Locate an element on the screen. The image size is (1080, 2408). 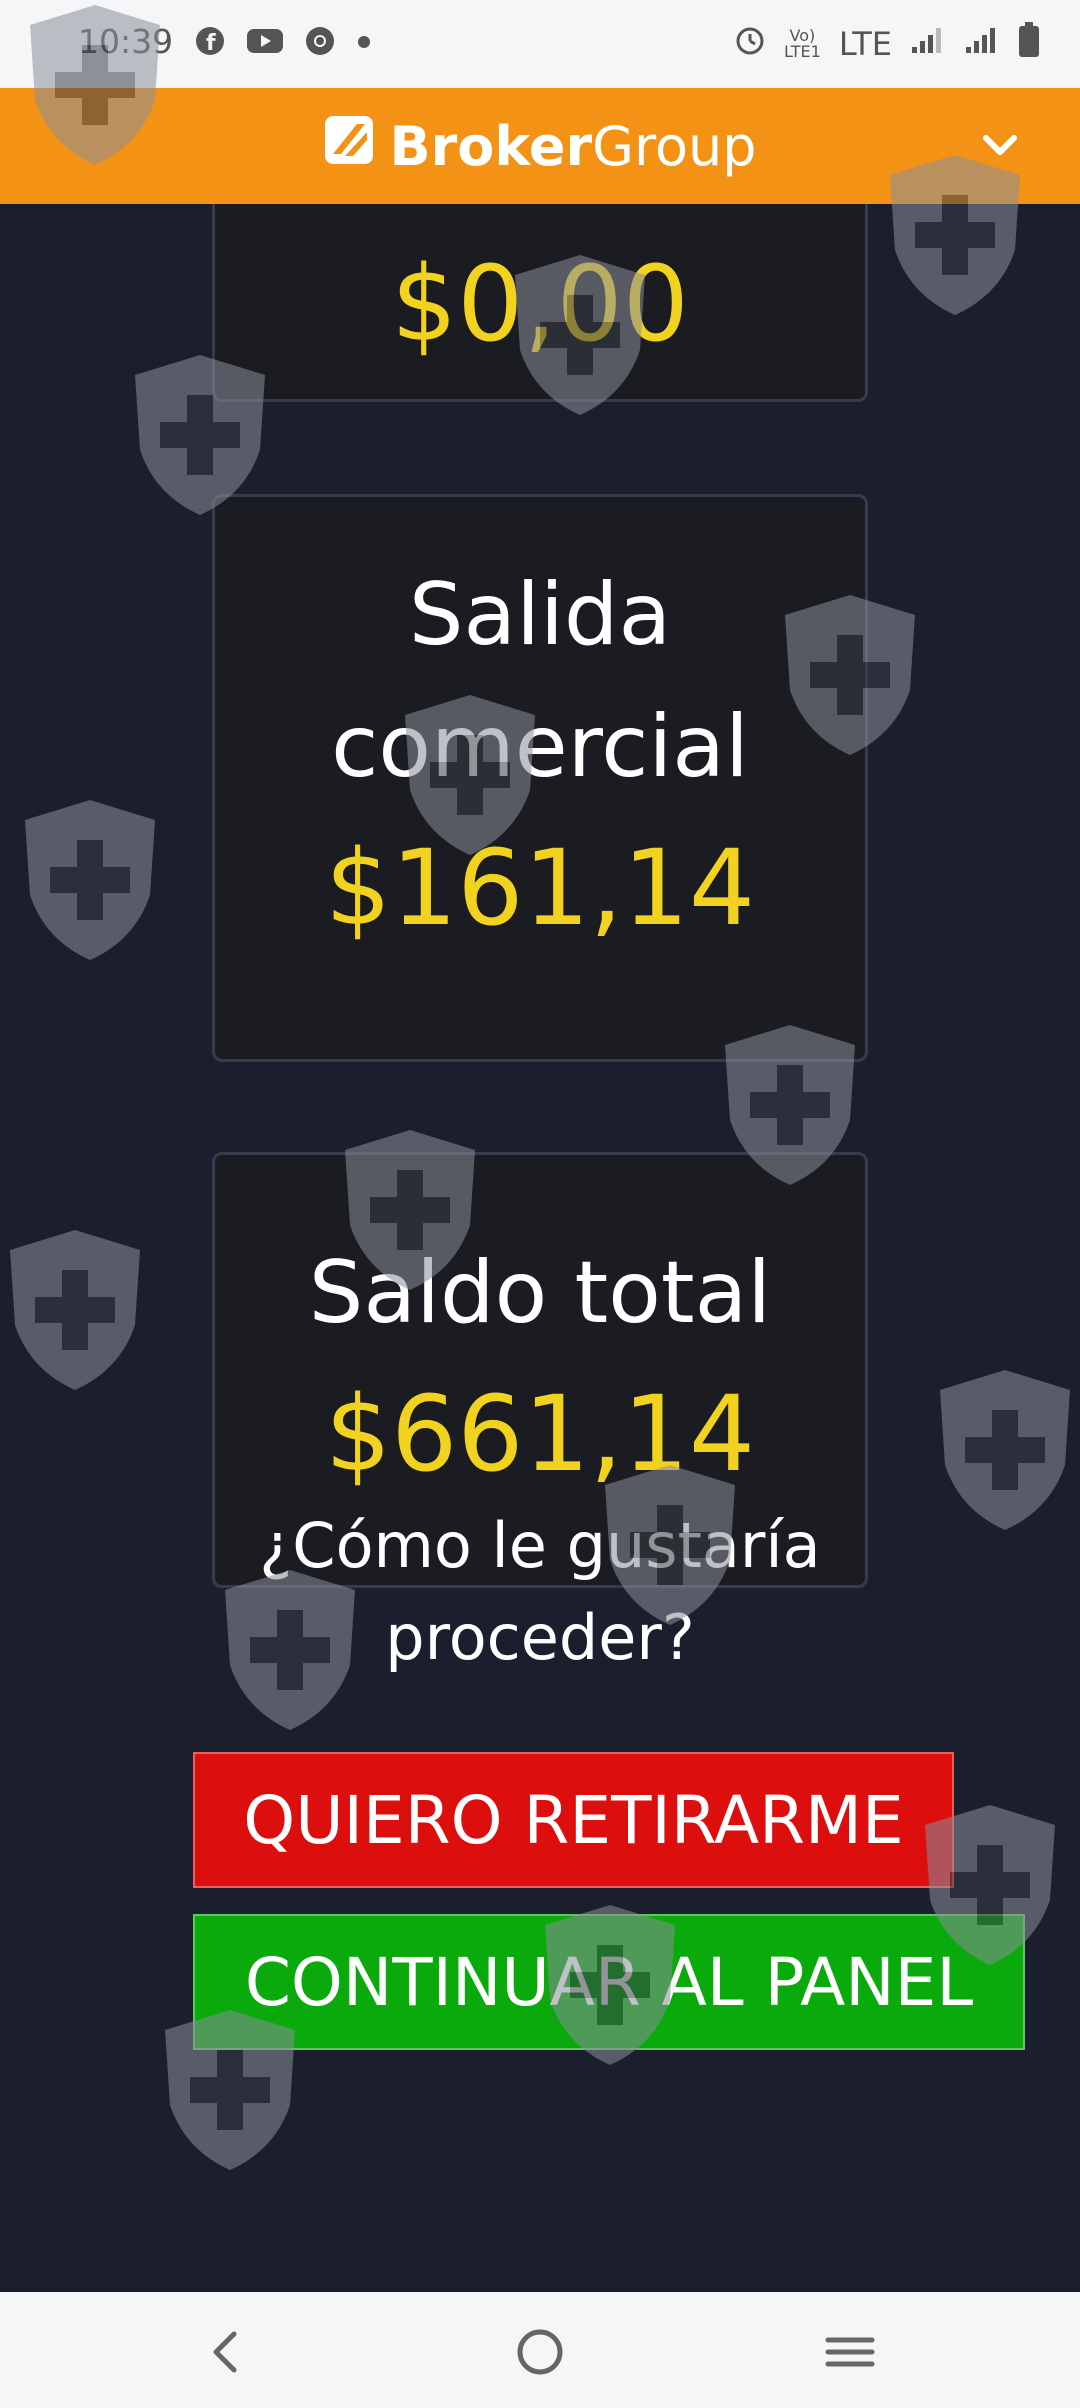
brand-logo: BrokerGroup is located at coordinates (540, 146).